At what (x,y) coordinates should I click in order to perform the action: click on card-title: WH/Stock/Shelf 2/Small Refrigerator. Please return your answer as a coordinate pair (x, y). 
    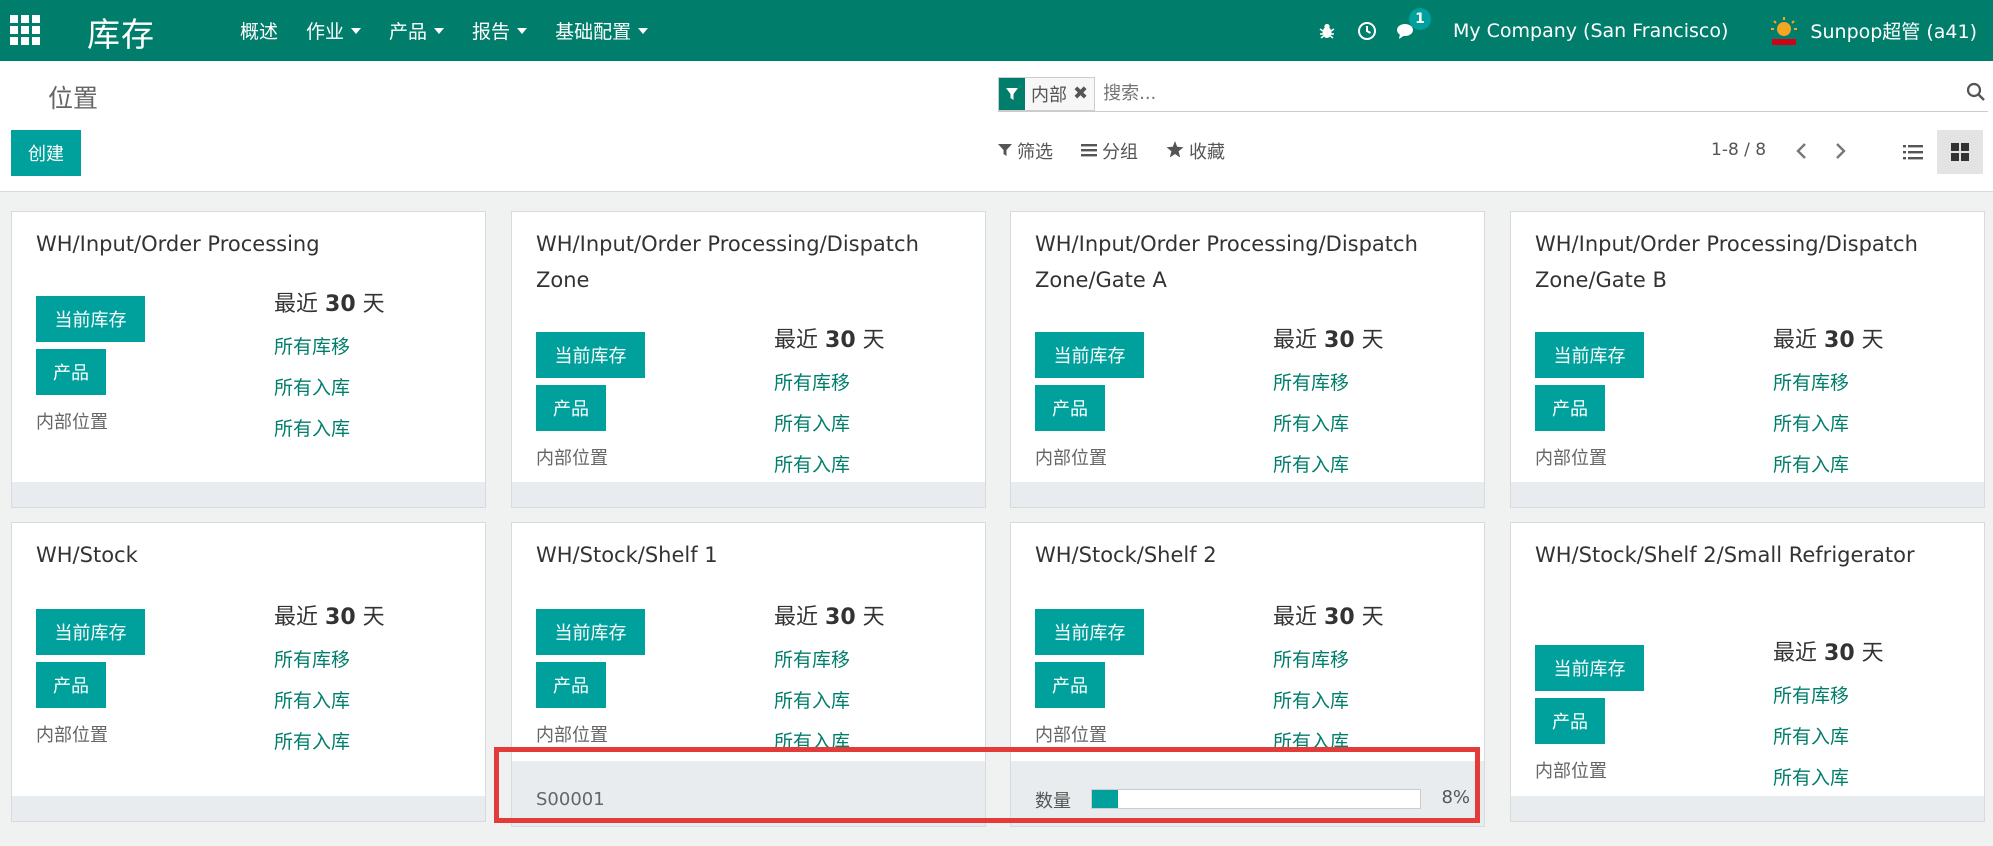
    Looking at the image, I should click on (1725, 555).